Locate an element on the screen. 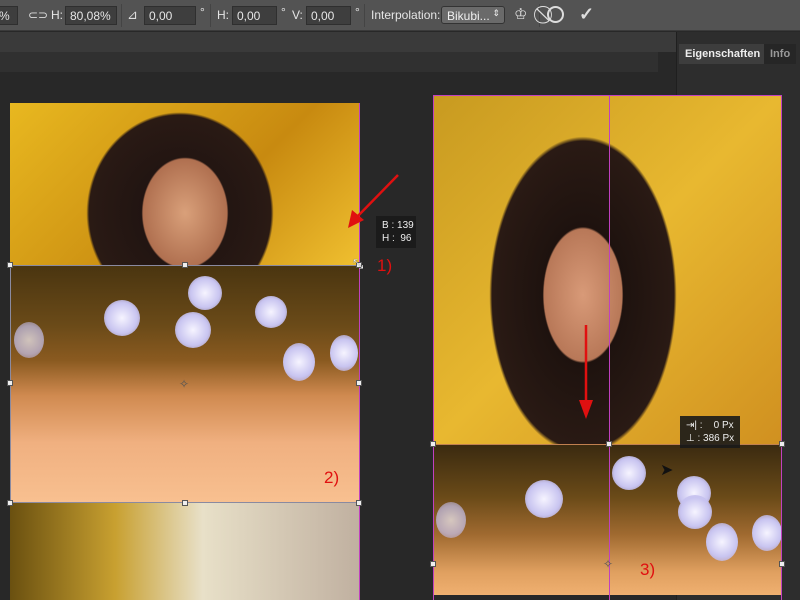 Image resolution: width=800 pixels, height=600 pixels. resize-cursor-icon: ⤡ is located at coordinates (358, 263).